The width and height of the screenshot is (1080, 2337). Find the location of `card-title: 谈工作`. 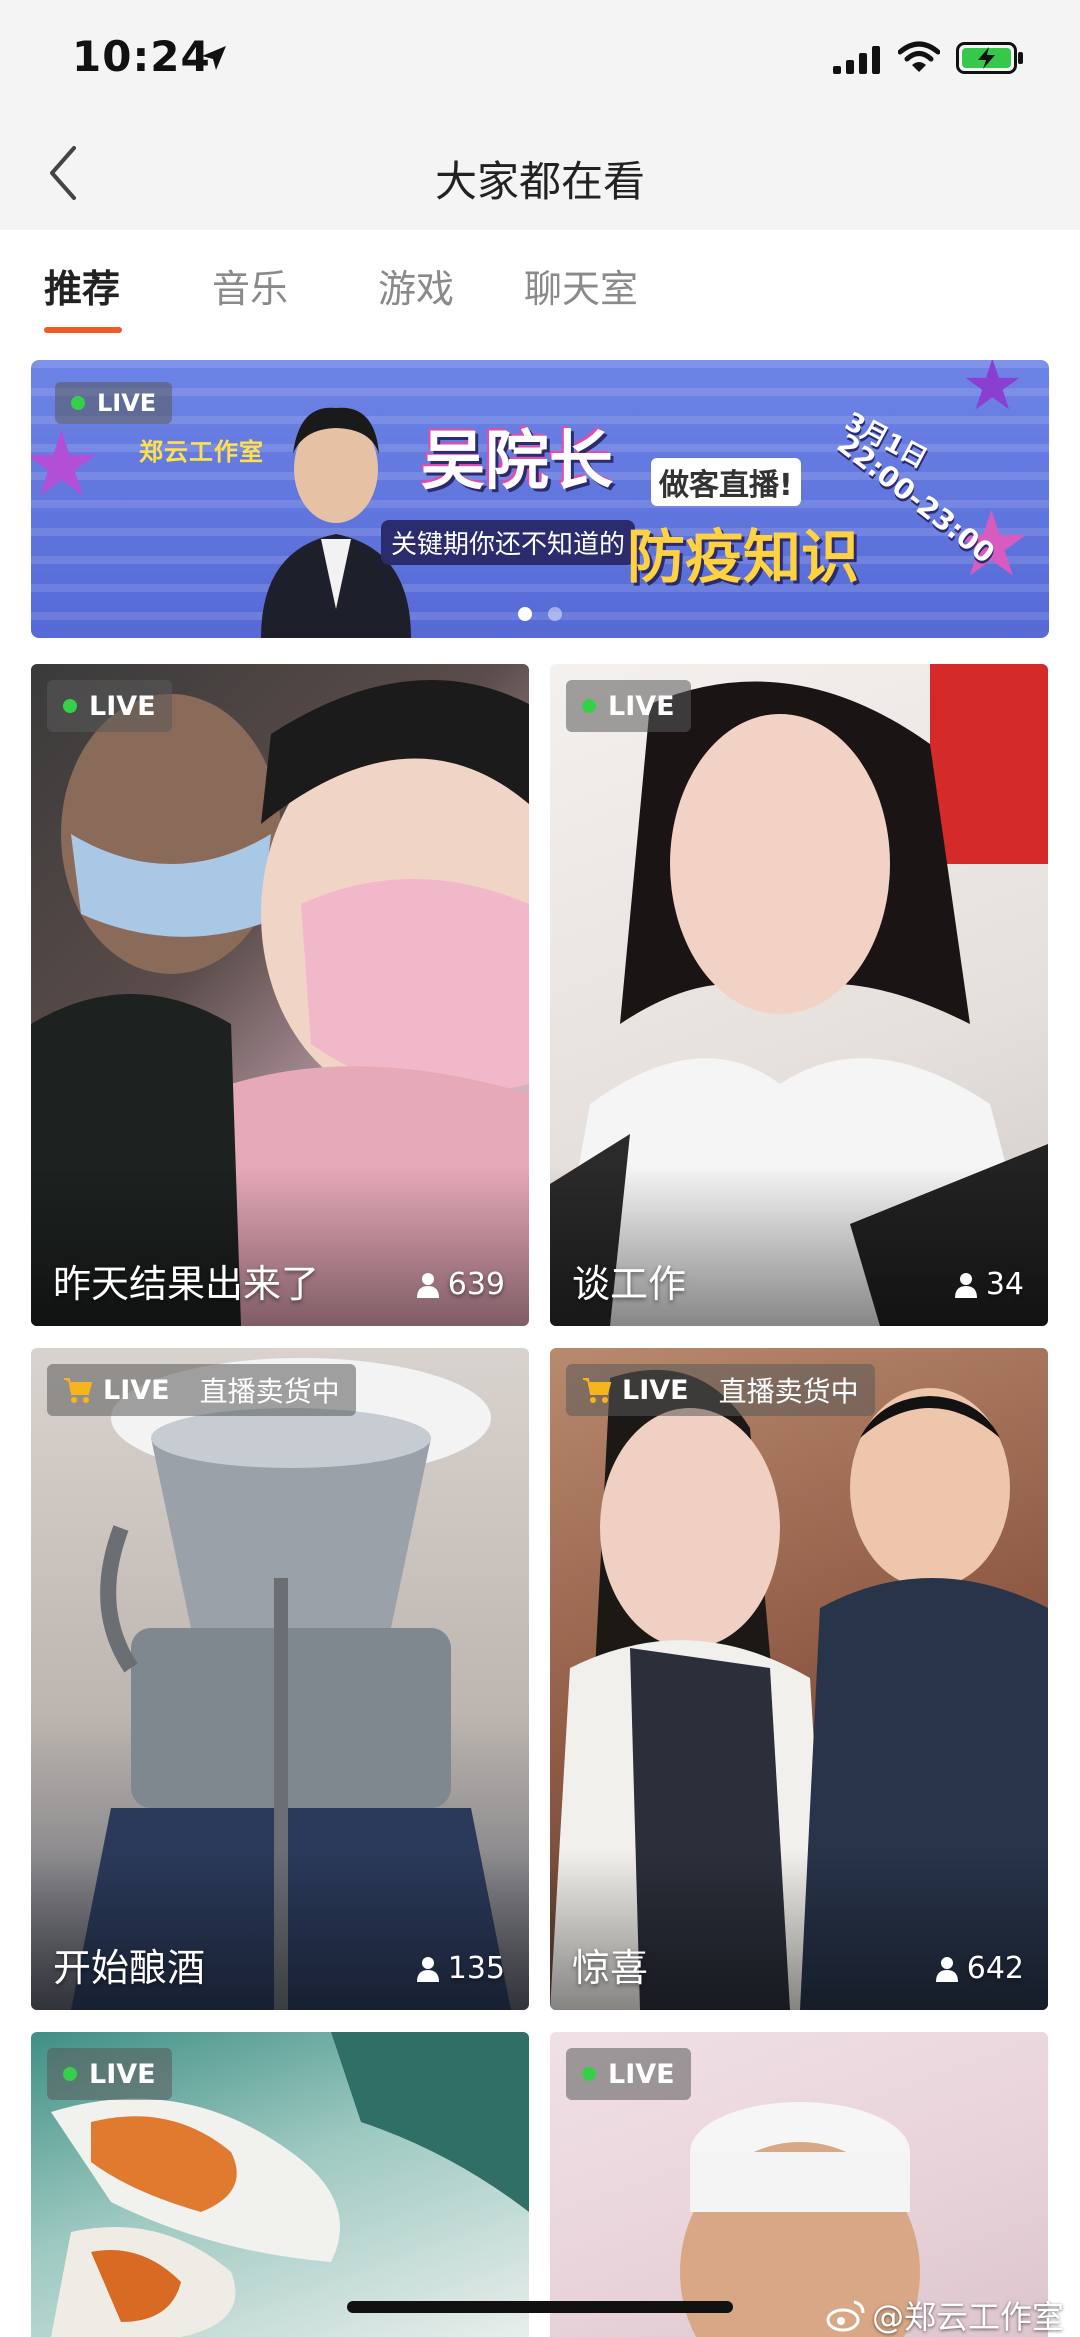

card-title: 谈工作 is located at coordinates (629, 1284).